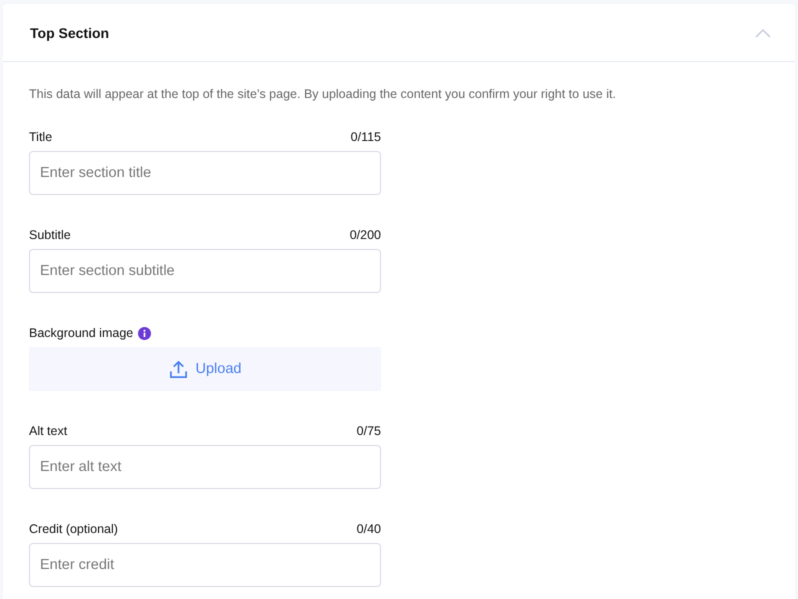  I want to click on character-counter: 0/115, so click(365, 137).